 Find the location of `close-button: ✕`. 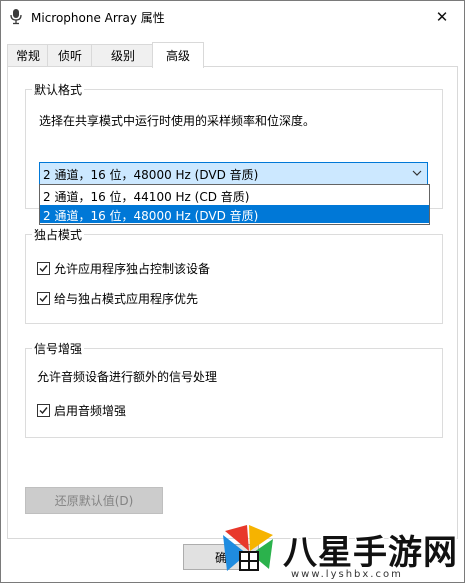

close-button: ✕ is located at coordinates (442, 16).